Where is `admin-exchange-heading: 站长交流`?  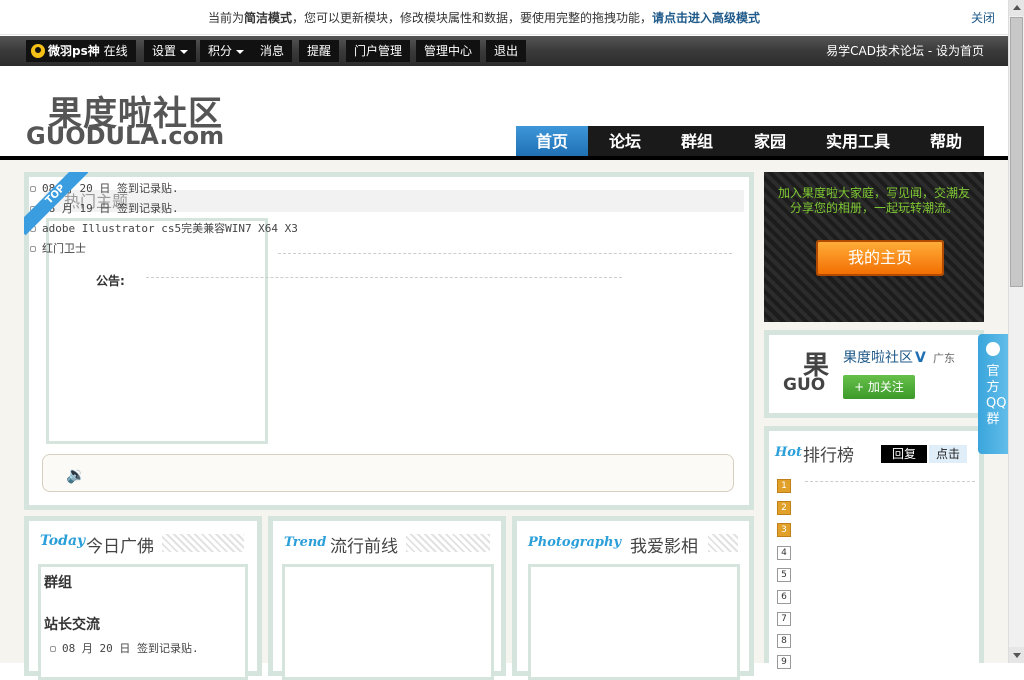
admin-exchange-heading: 站长交流 is located at coordinates (72, 625).